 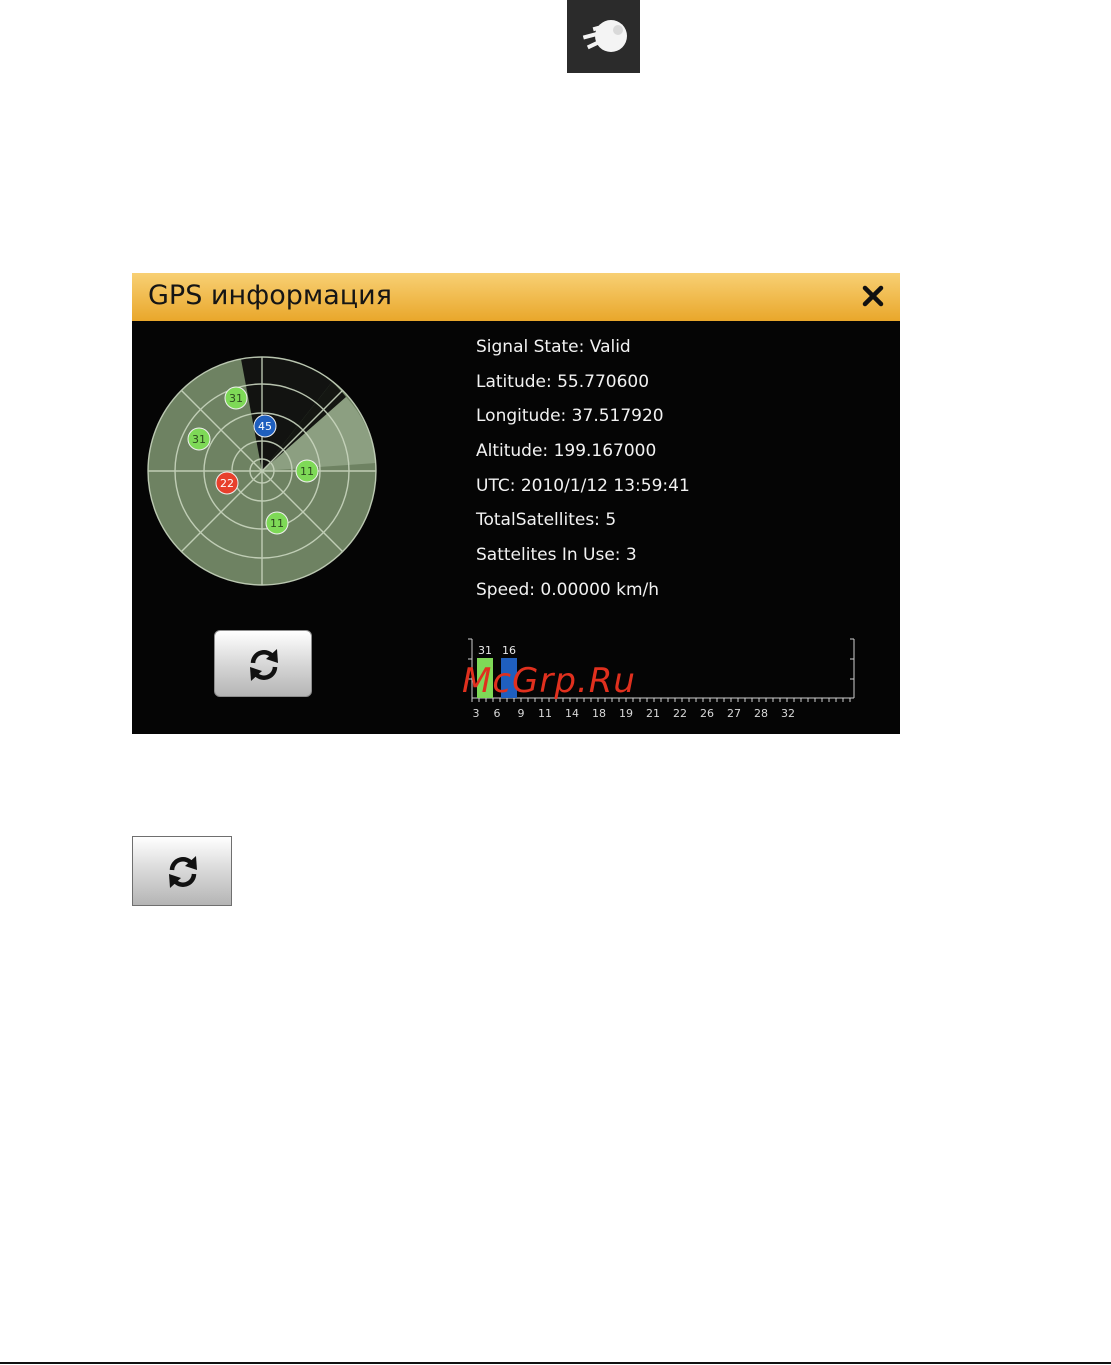 What do you see at coordinates (485, 650) in the screenshot?
I see `snr-bar-label: 31` at bounding box center [485, 650].